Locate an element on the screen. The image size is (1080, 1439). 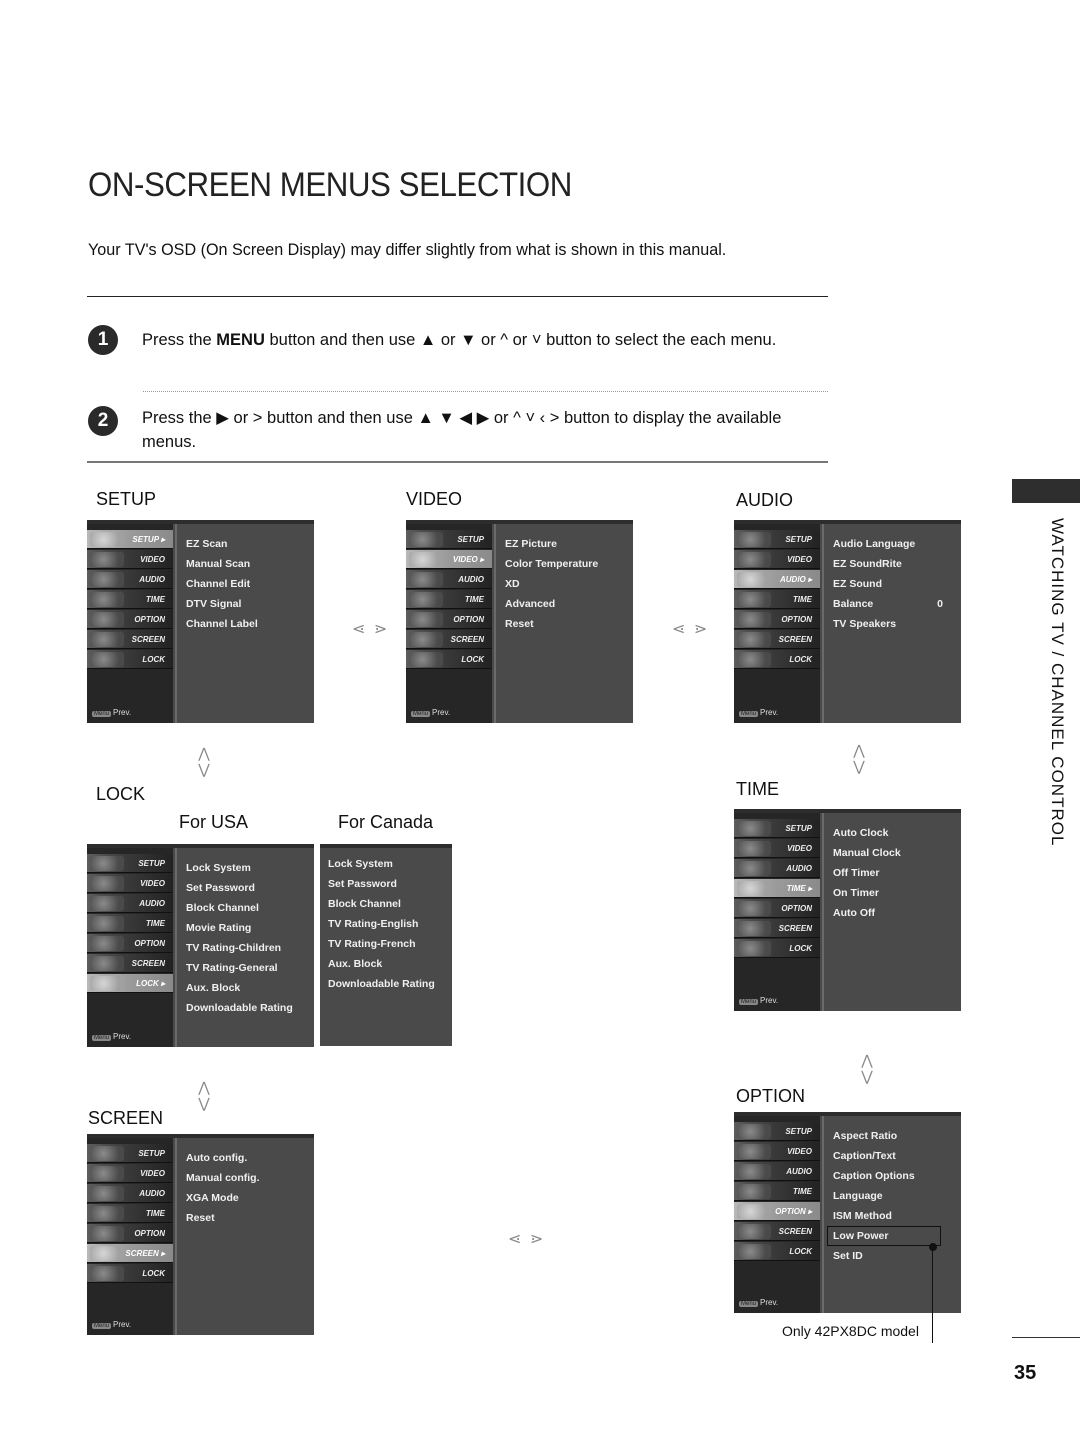
osd-menu-item: Caption/Text is located at coordinates (897, 1156).